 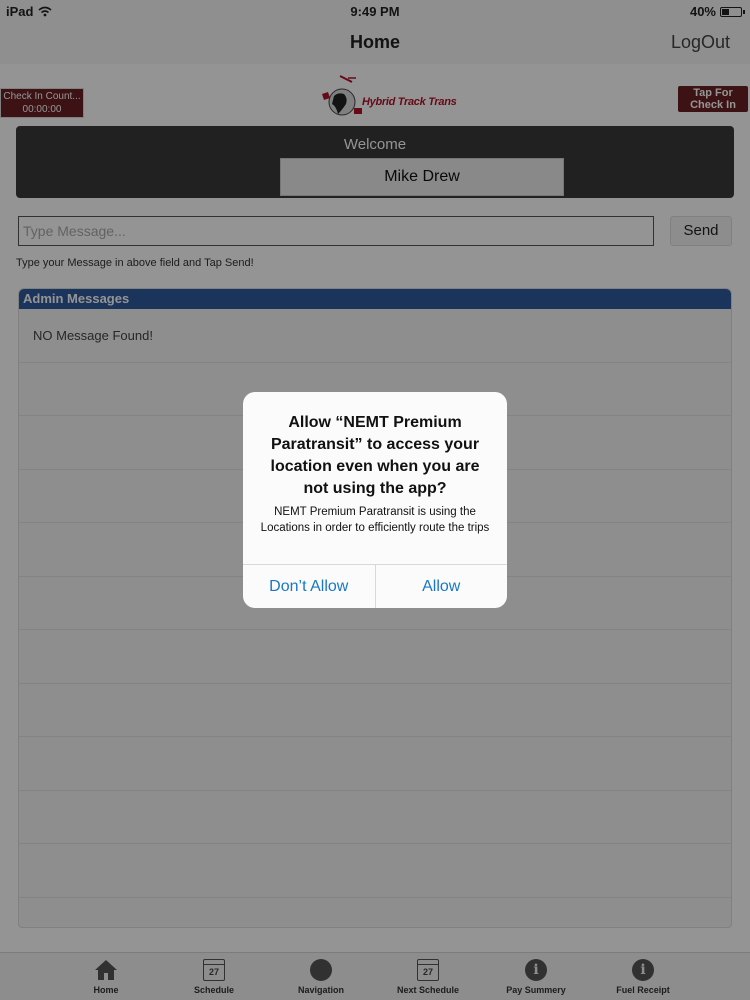 What do you see at coordinates (309, 586) in the screenshot?
I see `dont-allow-button: Don’t Allow` at bounding box center [309, 586].